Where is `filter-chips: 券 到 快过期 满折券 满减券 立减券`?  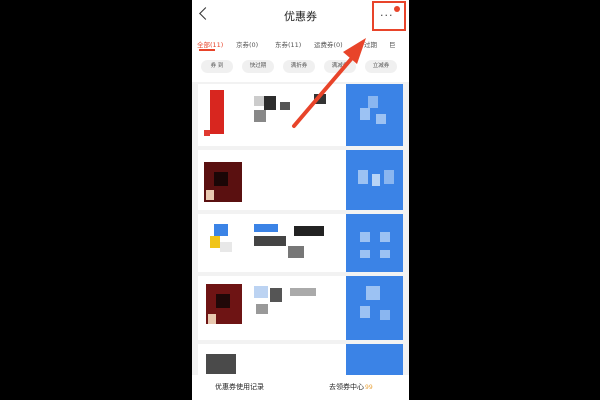
filter-chips: 券 到 快过期 满折券 满减券 立减券 is located at coordinates (300, 67).